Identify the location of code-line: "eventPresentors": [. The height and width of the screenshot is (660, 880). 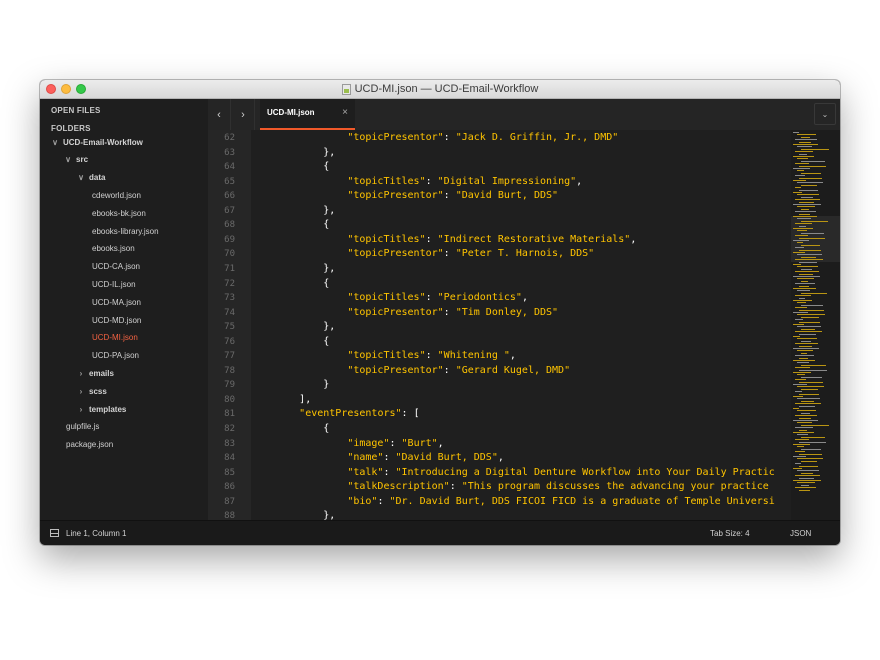
(335, 413).